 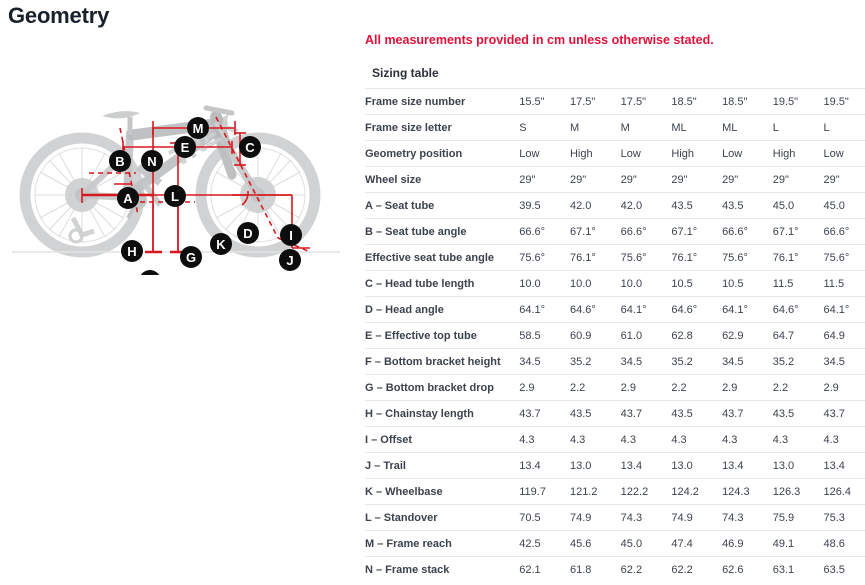 I want to click on table-cell: 124.2, so click(x=697, y=491).